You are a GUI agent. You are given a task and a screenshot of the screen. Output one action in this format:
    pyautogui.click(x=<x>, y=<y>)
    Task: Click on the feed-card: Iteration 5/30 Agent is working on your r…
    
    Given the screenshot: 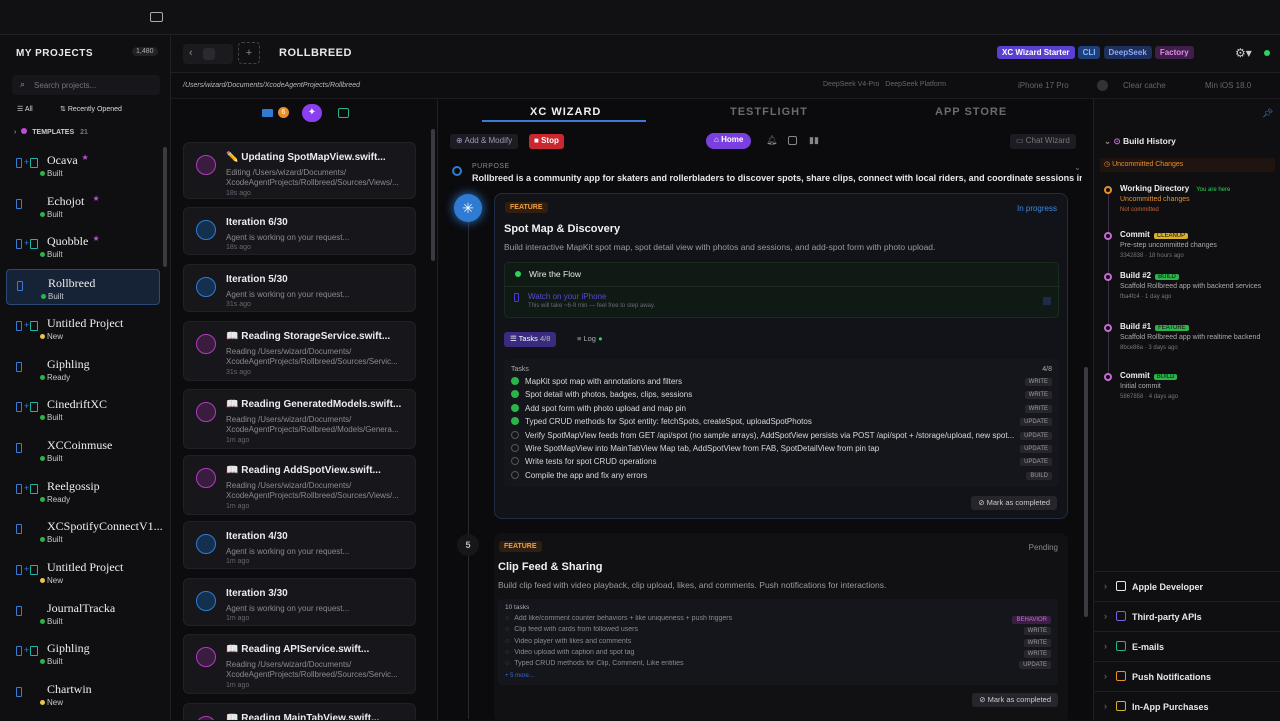 What is the action you would take?
    pyautogui.click(x=299, y=288)
    